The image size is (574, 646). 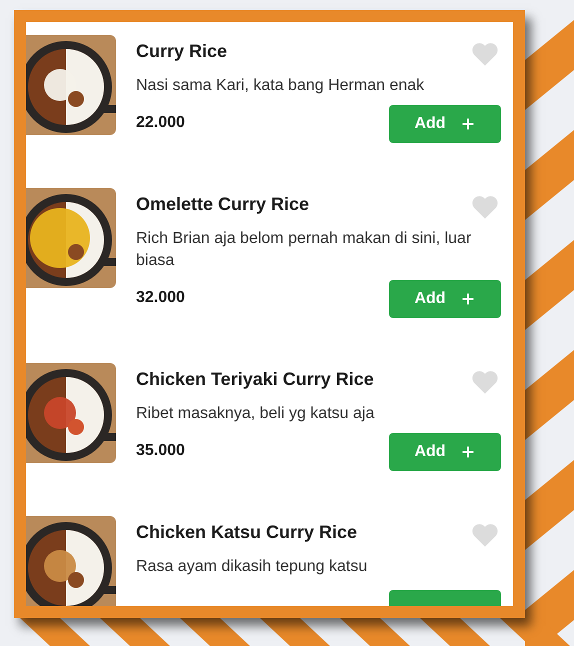 What do you see at coordinates (182, 51) in the screenshot?
I see `item-name: Curry Rice` at bounding box center [182, 51].